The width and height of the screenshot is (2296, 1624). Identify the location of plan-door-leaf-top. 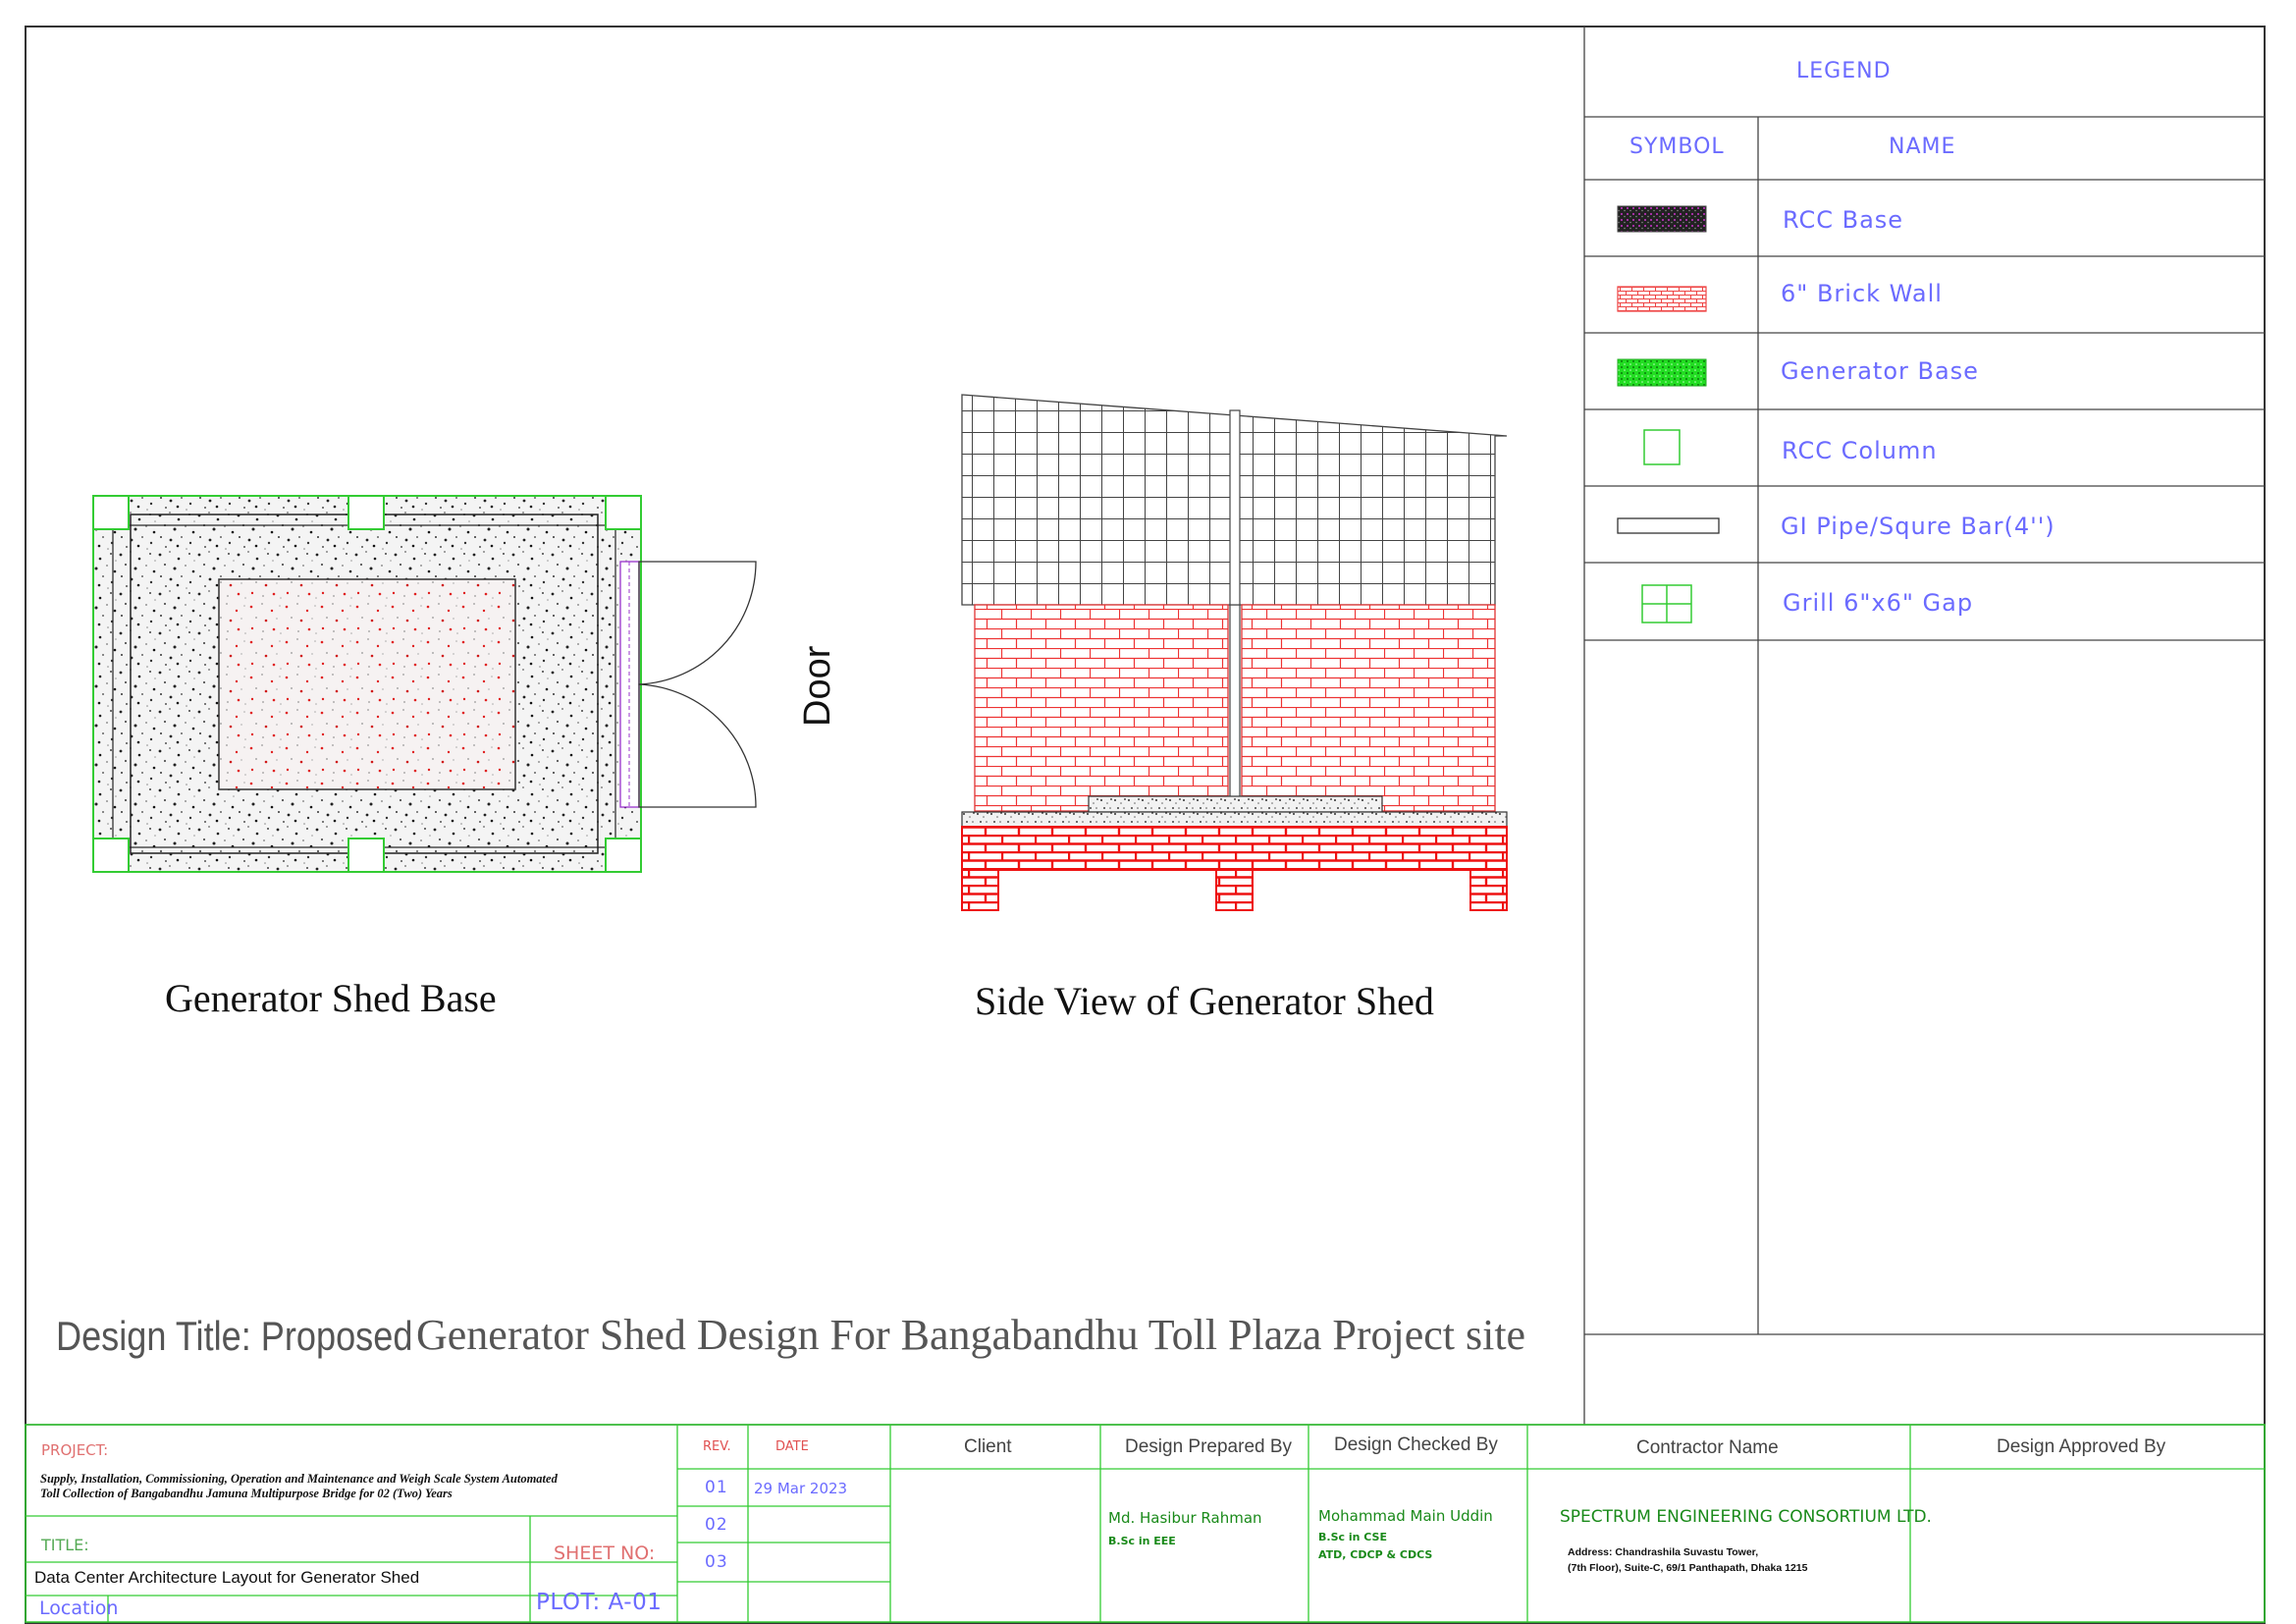
(697, 623).